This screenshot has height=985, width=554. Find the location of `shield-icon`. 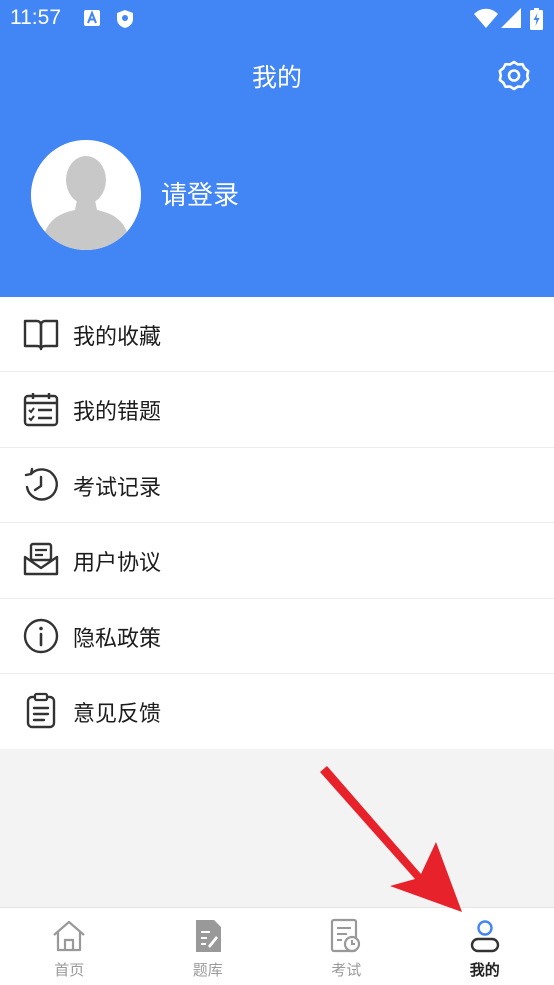

shield-icon is located at coordinates (125, 19).